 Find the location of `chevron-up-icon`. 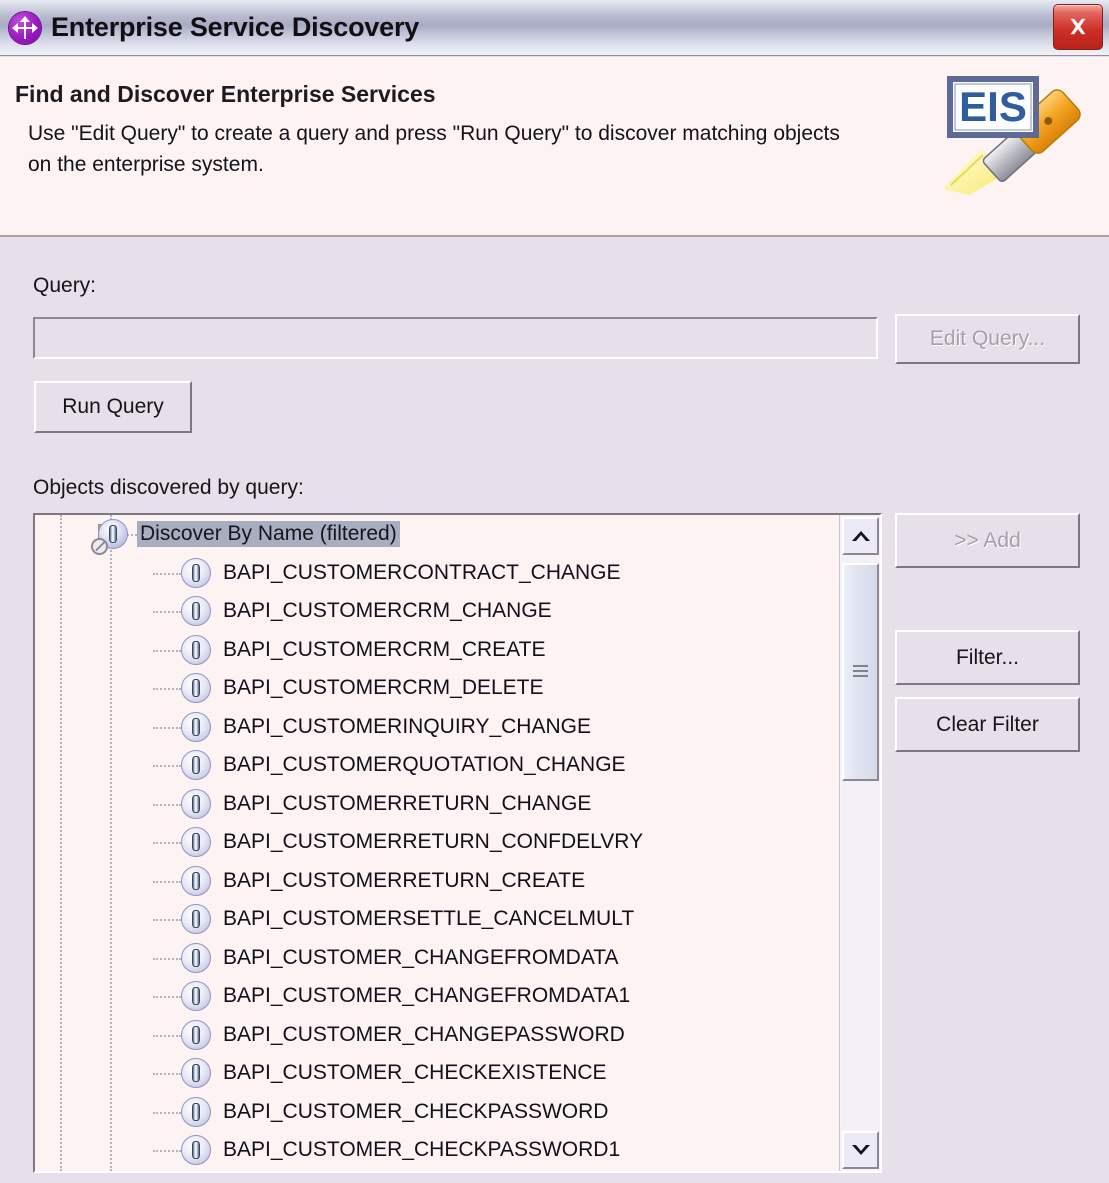

chevron-up-icon is located at coordinates (860, 536).